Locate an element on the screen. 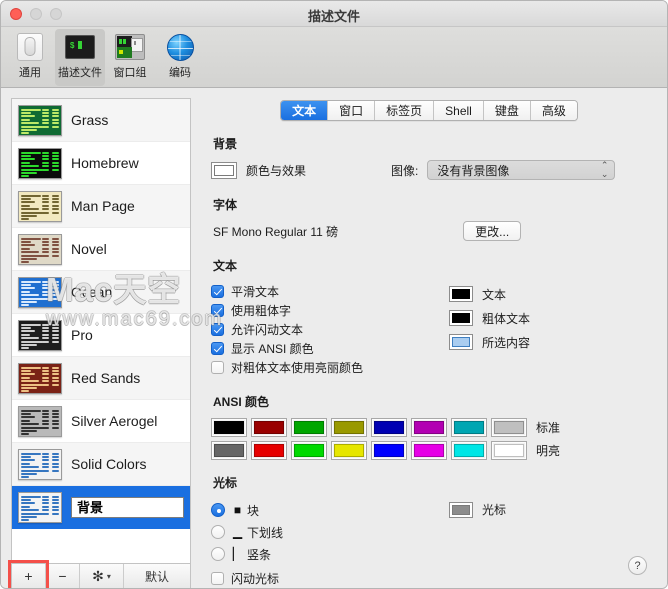  profile-name-label: Homebrew is located at coordinates (105, 163).